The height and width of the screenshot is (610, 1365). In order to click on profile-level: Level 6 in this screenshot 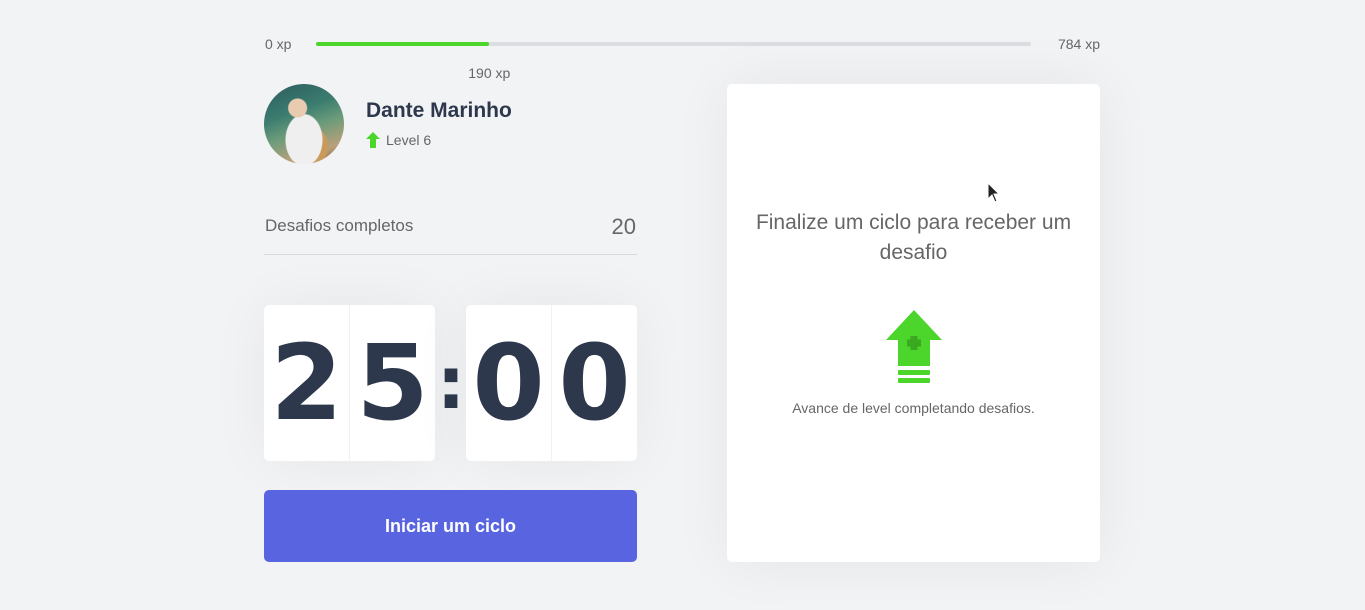, I will do `click(398, 140)`.